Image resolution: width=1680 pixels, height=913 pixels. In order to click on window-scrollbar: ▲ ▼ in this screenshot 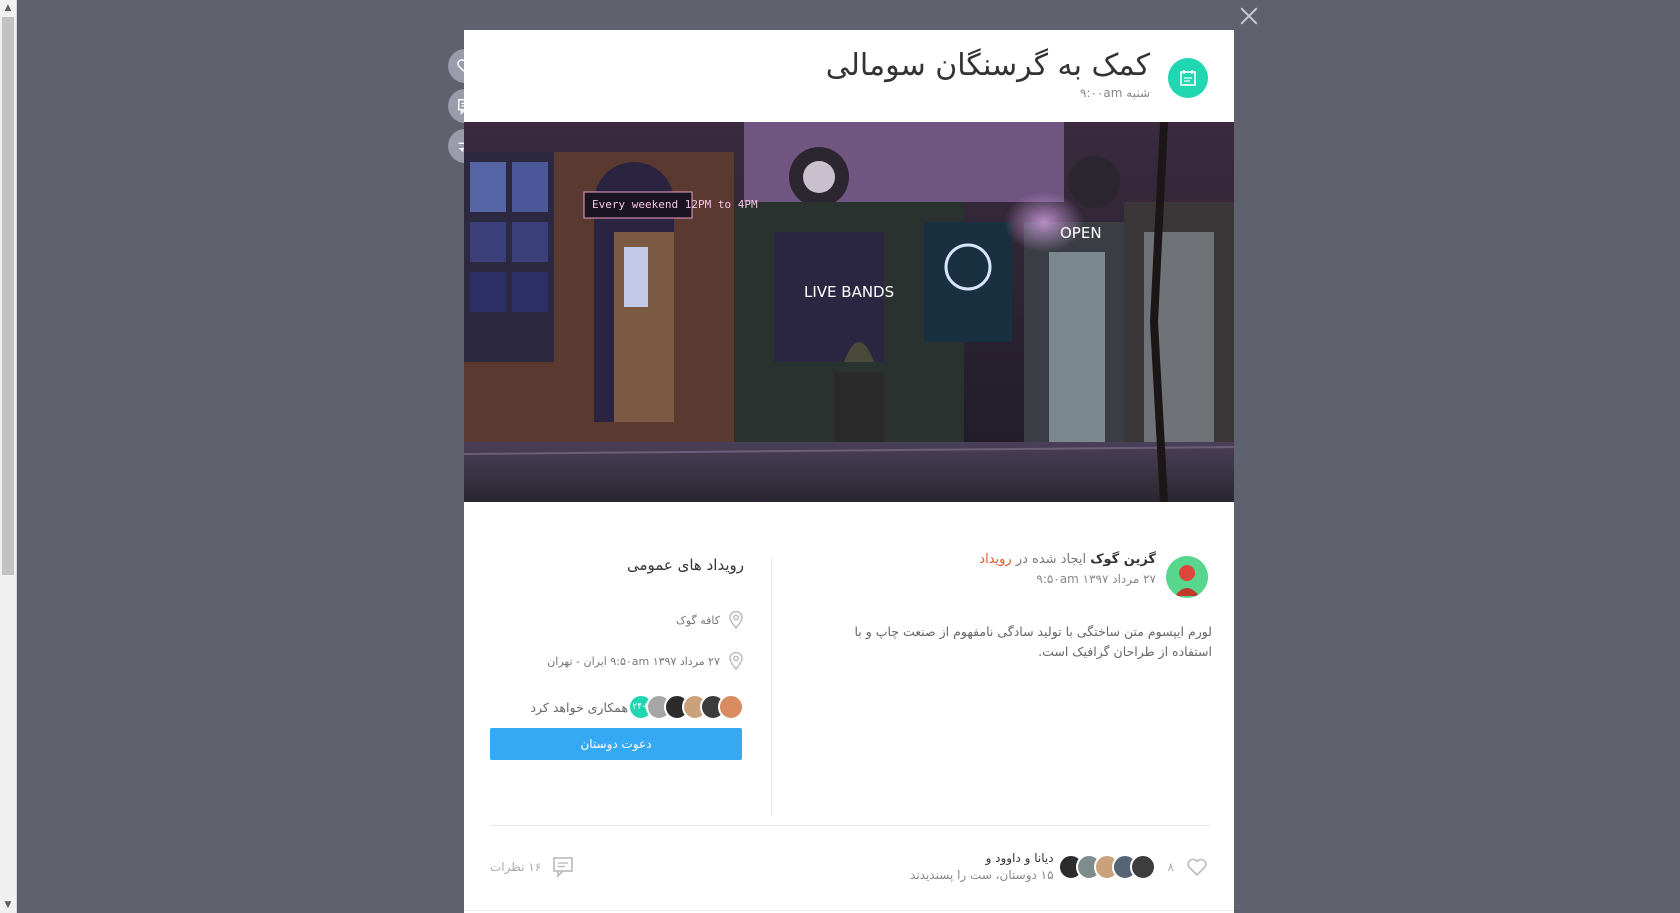, I will do `click(8, 456)`.